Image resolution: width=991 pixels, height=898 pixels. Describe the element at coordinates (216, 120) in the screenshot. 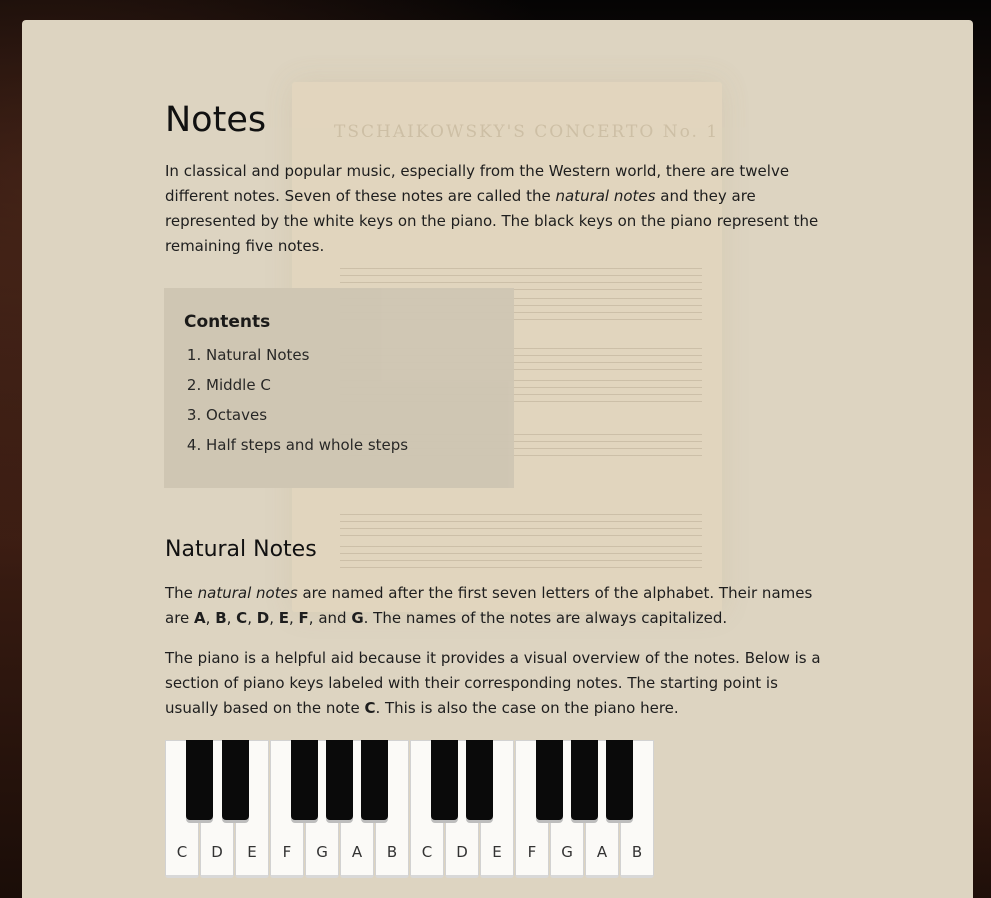

I see `page-title: Notes` at that location.